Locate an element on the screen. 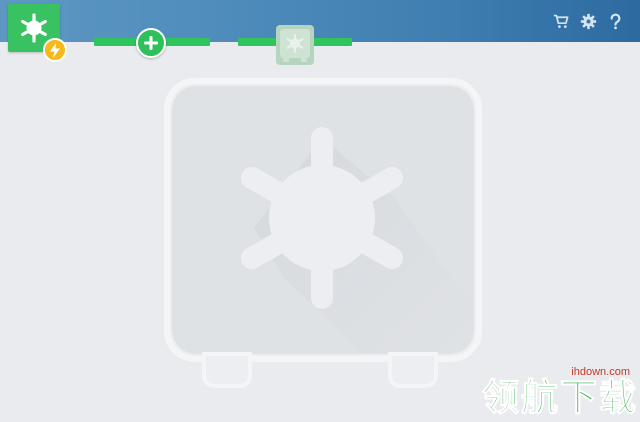 This screenshot has width=640, height=422. watermark-text: 领航下载 is located at coordinates (560, 397).